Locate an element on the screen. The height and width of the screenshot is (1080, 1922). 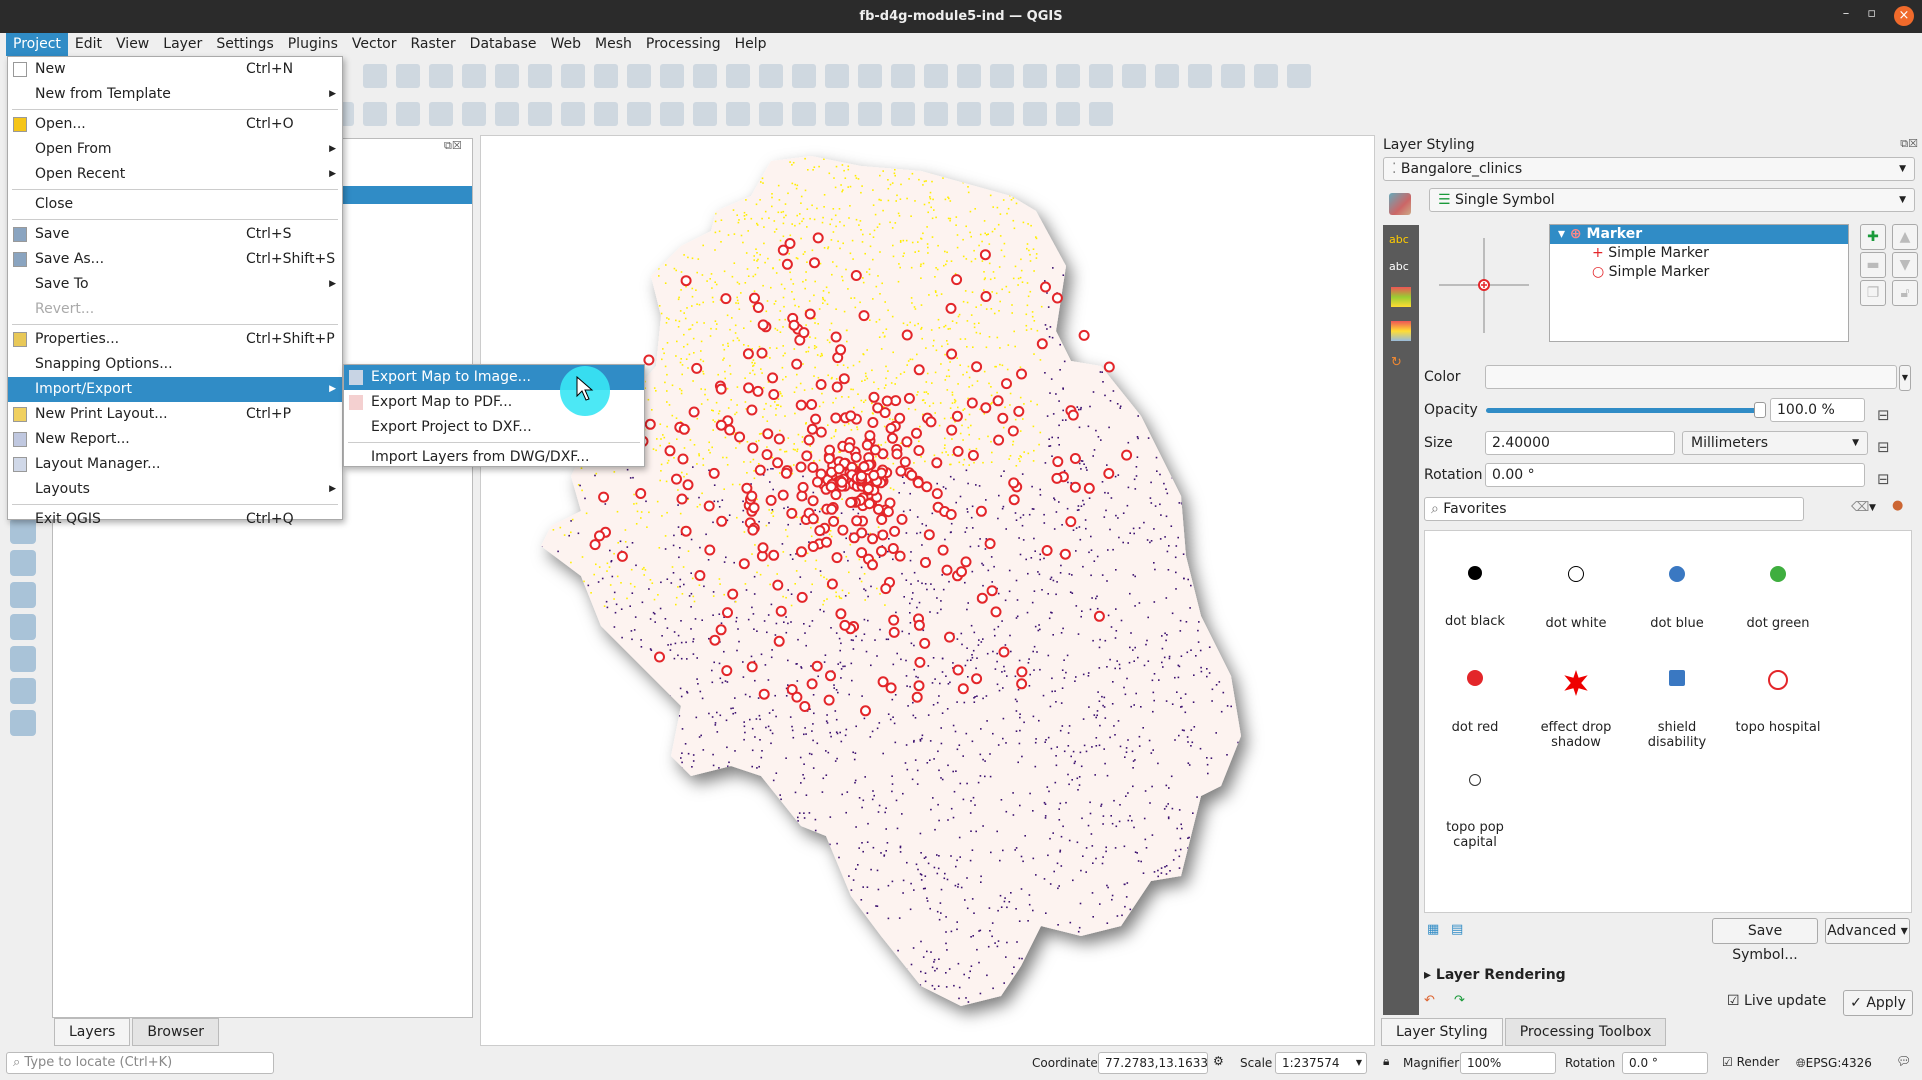
menu-edit: Edit is located at coordinates (88, 44).